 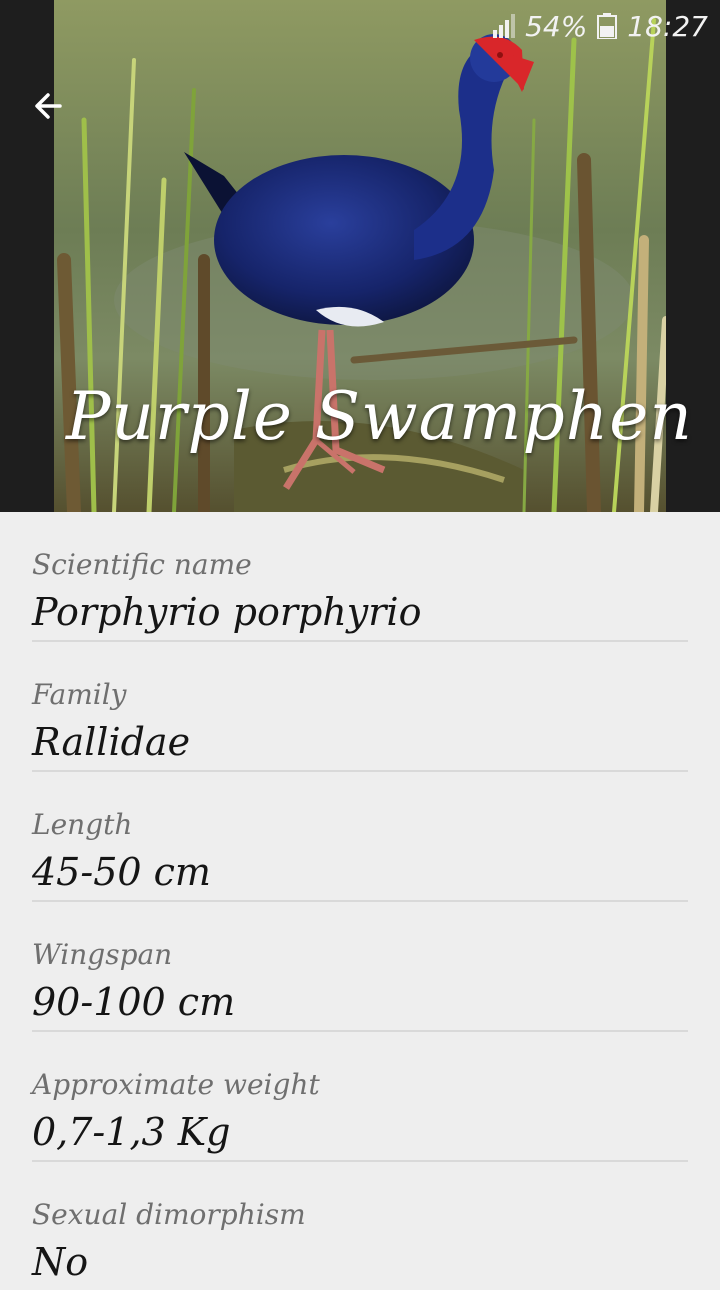 I want to click on detail-value: 90-100 cm, so click(x=134, y=1002).